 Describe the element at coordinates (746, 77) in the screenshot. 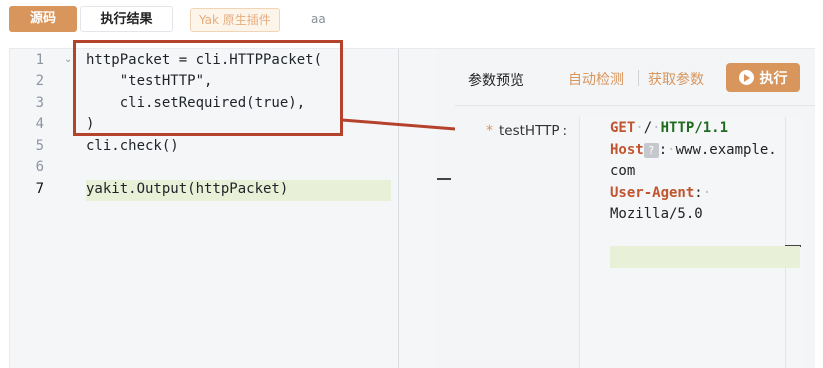

I see `play-icon` at that location.